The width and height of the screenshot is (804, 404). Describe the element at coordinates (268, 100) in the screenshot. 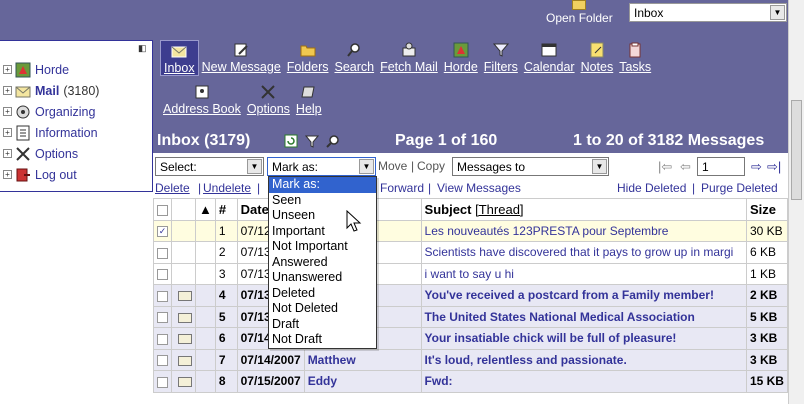

I see `nav-options: Options` at that location.